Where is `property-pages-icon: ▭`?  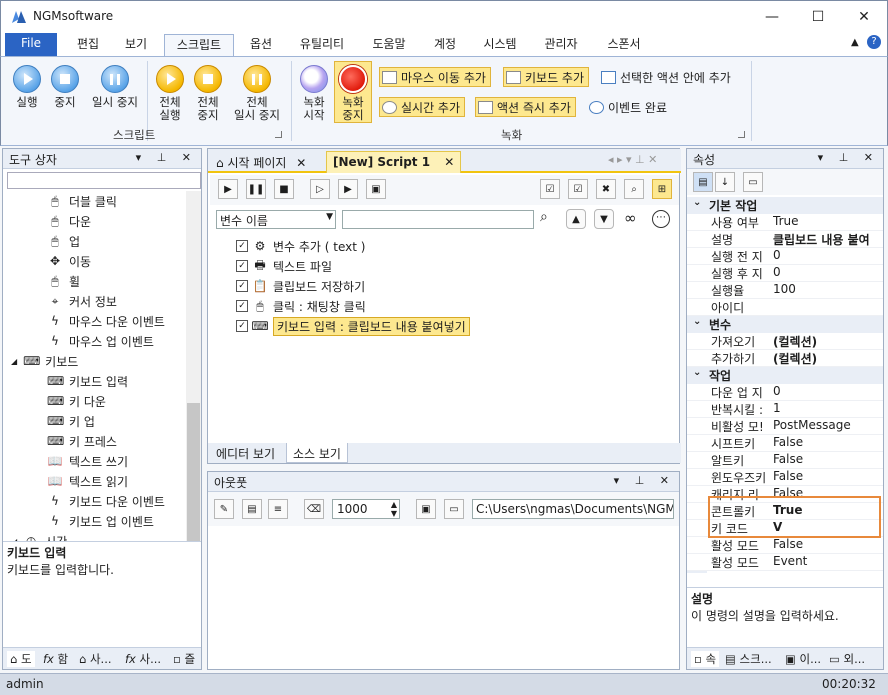
property-pages-icon: ▭ is located at coordinates (753, 182).